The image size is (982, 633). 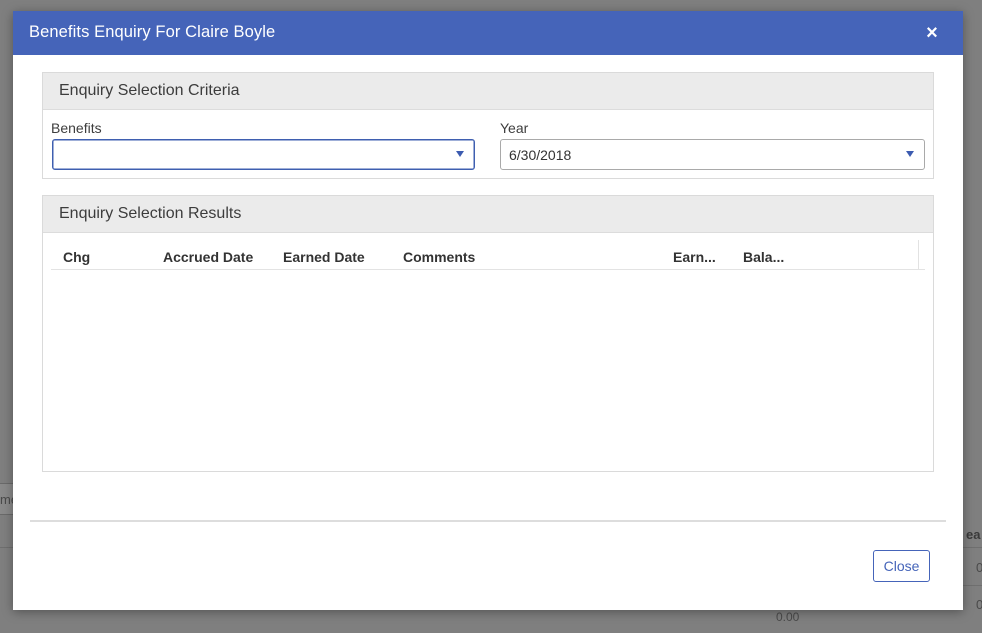 I want to click on year-label: Year, so click(x=514, y=128).